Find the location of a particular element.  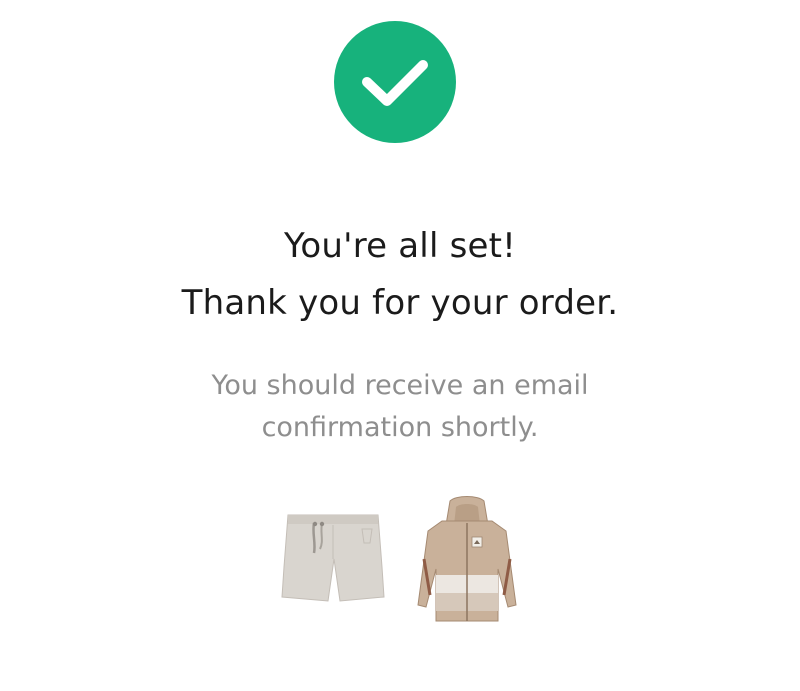

success-badge is located at coordinates (395, 82).